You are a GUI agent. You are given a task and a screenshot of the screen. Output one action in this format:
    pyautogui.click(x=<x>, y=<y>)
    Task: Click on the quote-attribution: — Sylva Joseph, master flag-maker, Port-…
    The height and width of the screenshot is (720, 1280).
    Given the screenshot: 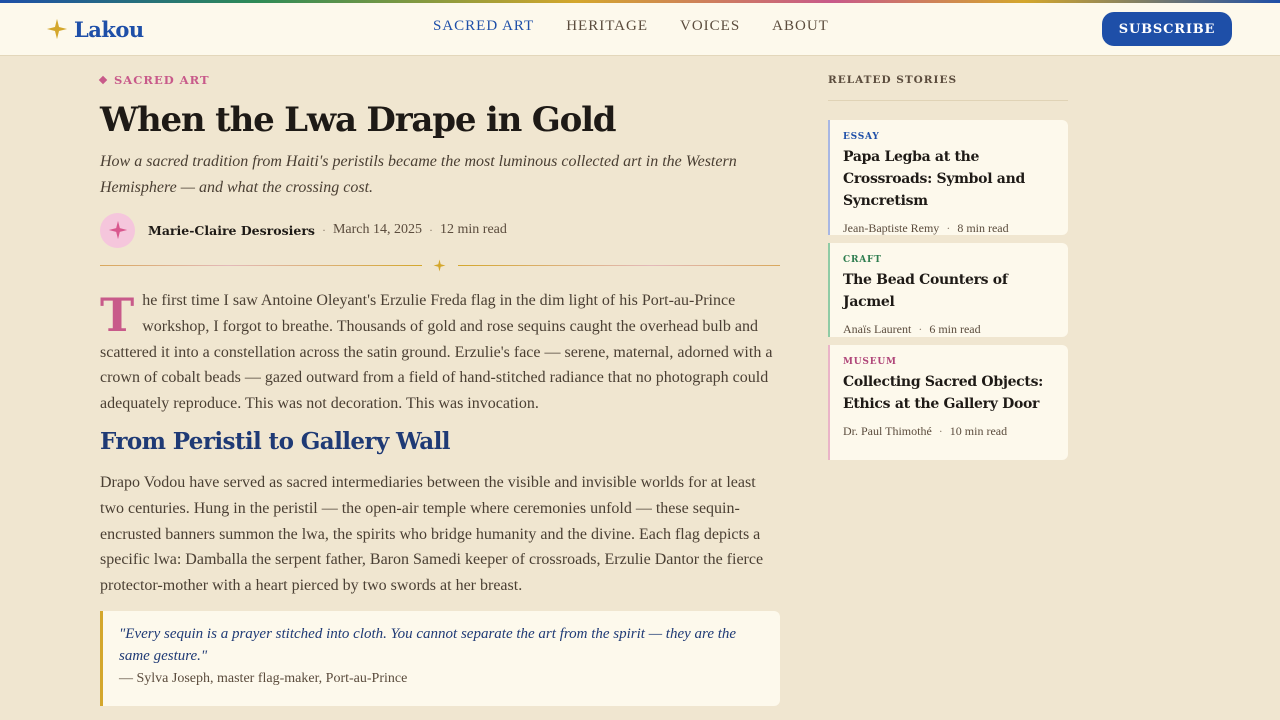 What is the action you would take?
    pyautogui.click(x=263, y=678)
    